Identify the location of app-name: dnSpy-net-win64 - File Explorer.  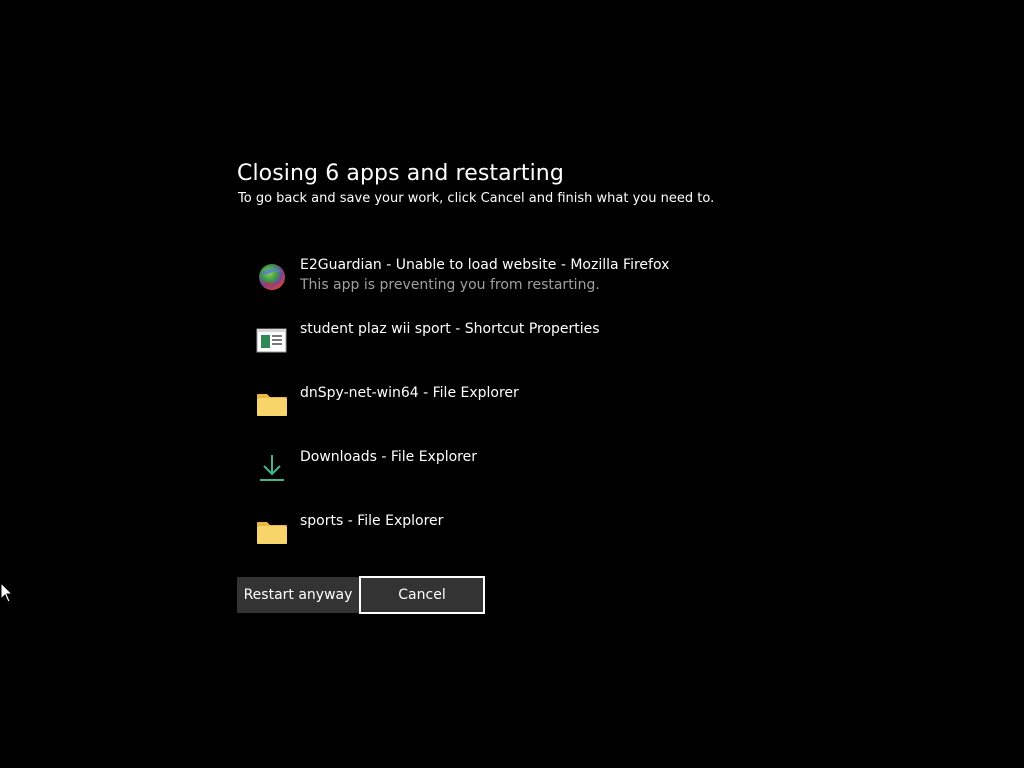
(409, 393).